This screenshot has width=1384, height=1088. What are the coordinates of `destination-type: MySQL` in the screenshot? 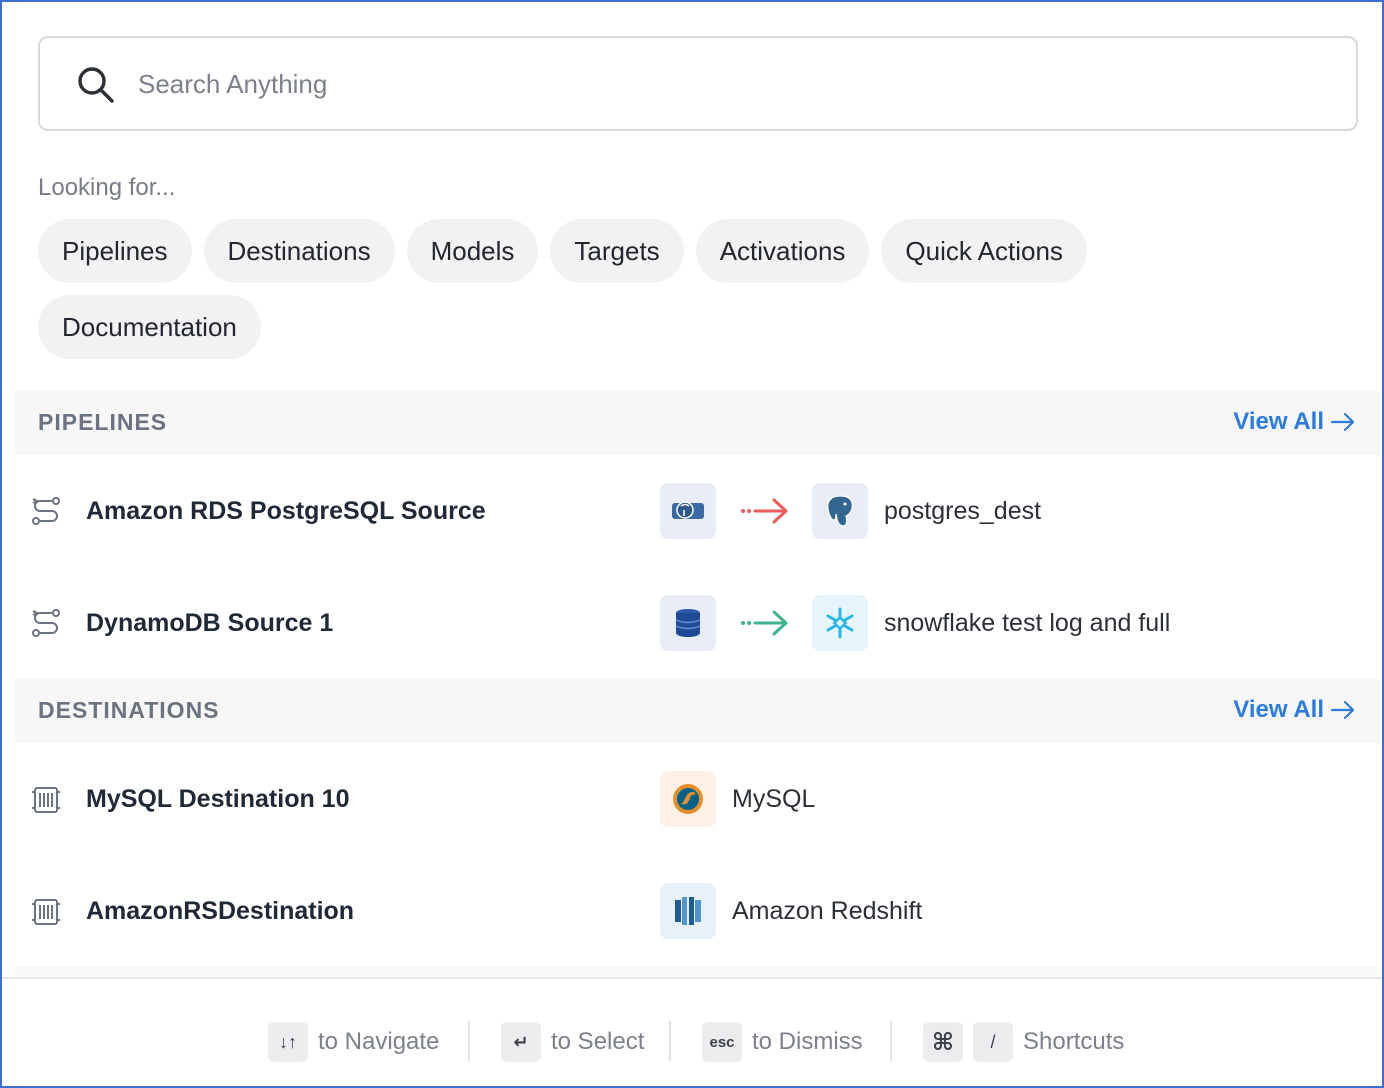 It's located at (774, 799).